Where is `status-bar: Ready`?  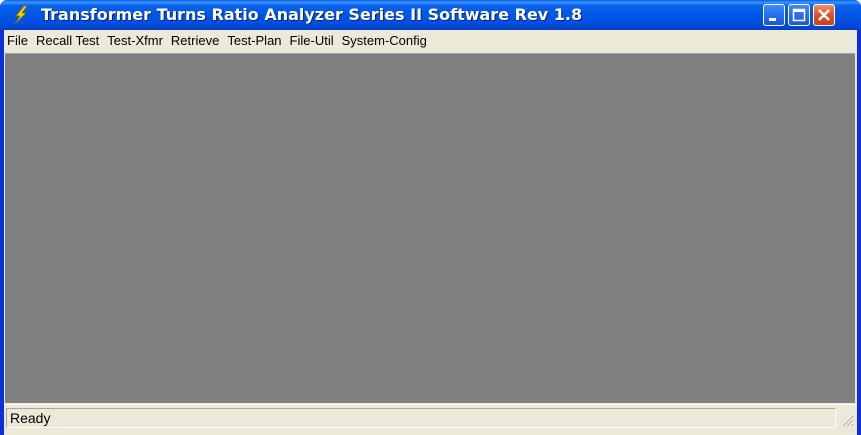 status-bar: Ready is located at coordinates (430, 417).